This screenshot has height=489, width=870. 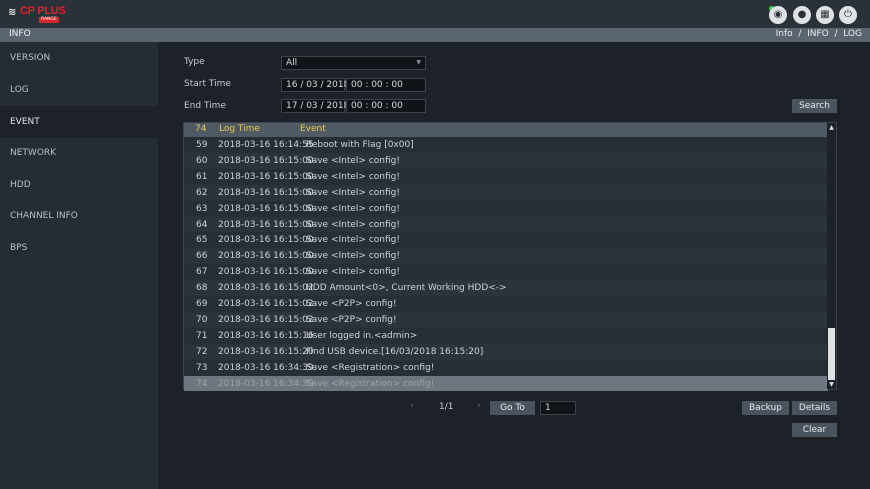 I want to click on search-button: Search, so click(x=814, y=106).